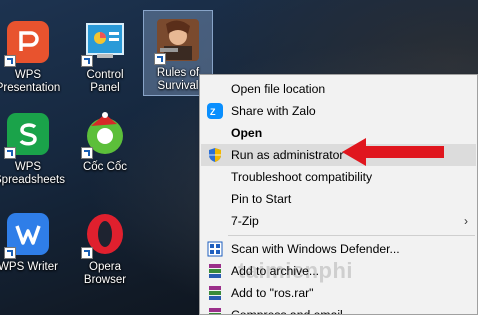 The width and height of the screenshot is (478, 315). I want to click on menu-item-pin-to-start: Pin to Start, so click(338, 199).